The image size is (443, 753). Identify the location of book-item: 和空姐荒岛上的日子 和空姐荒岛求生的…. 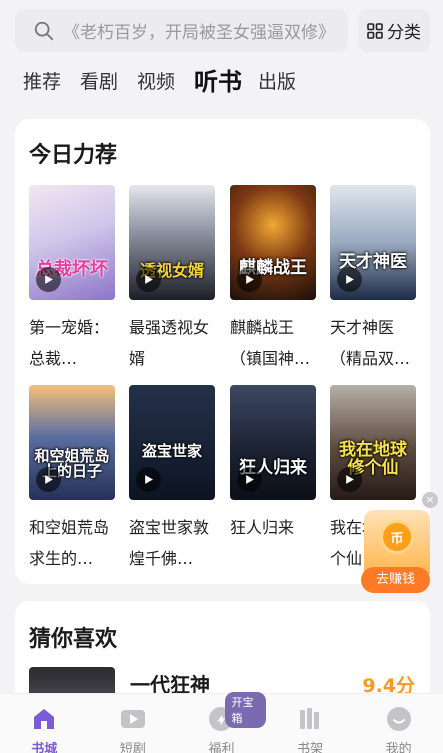
(72, 479).